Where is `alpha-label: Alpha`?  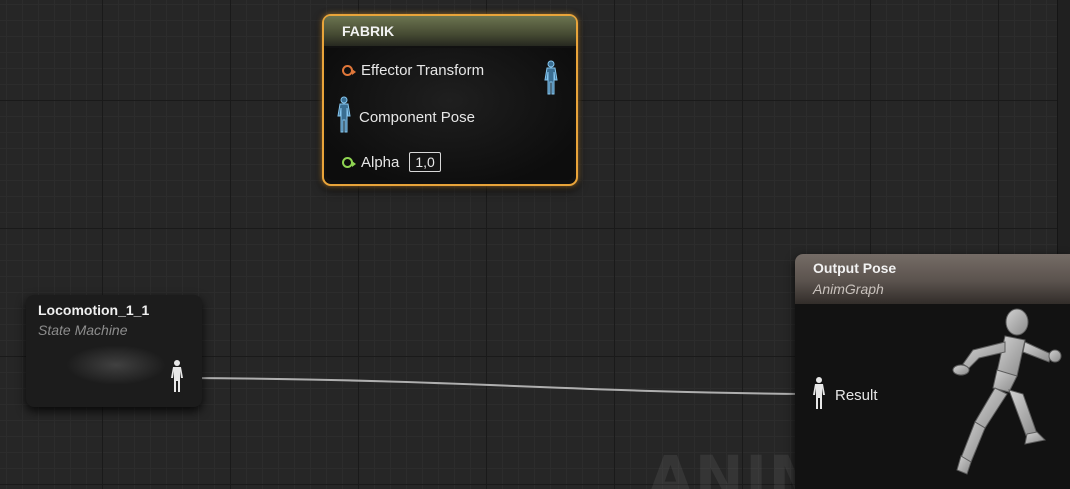 alpha-label: Alpha is located at coordinates (380, 162).